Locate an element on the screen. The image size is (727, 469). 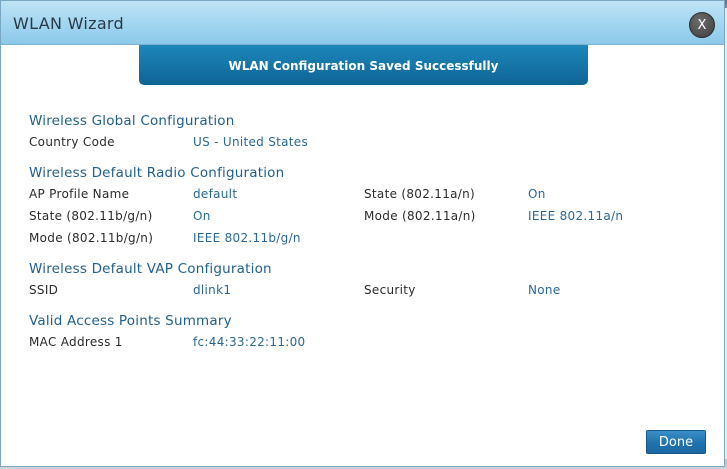
ssid-label: SSID is located at coordinates (44, 290).